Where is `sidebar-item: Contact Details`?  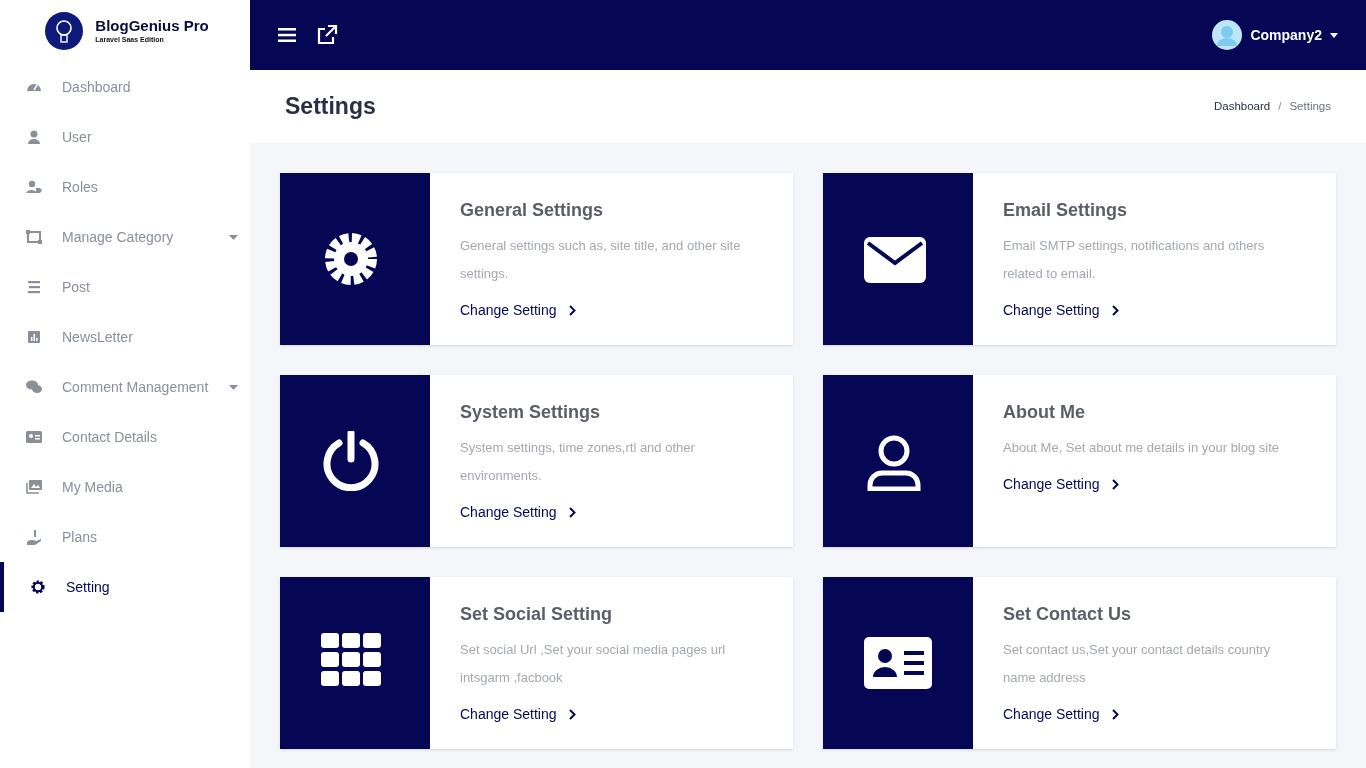 sidebar-item: Contact Details is located at coordinates (125, 437).